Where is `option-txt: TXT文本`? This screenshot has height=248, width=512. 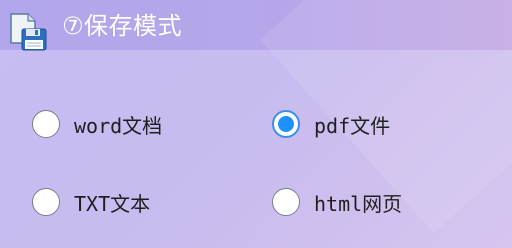
option-txt: TXT文本 is located at coordinates (91, 202).